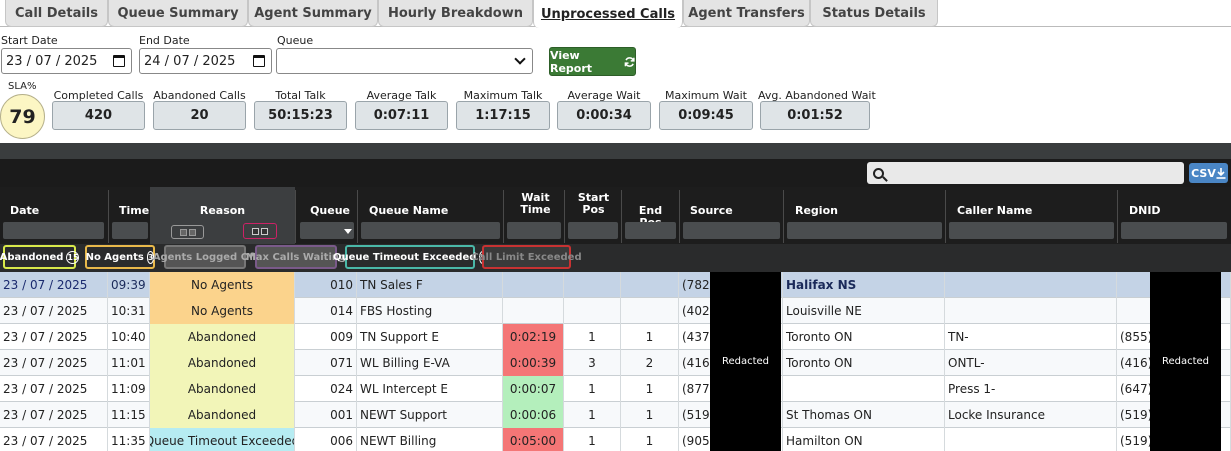 The height and width of the screenshot is (451, 1231). What do you see at coordinates (430, 415) in the screenshot?
I see `queue-name-cell: NEWT Support` at bounding box center [430, 415].